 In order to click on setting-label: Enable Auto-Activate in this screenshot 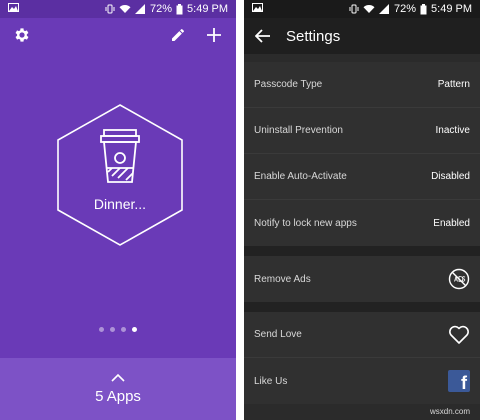, I will do `click(300, 176)`.